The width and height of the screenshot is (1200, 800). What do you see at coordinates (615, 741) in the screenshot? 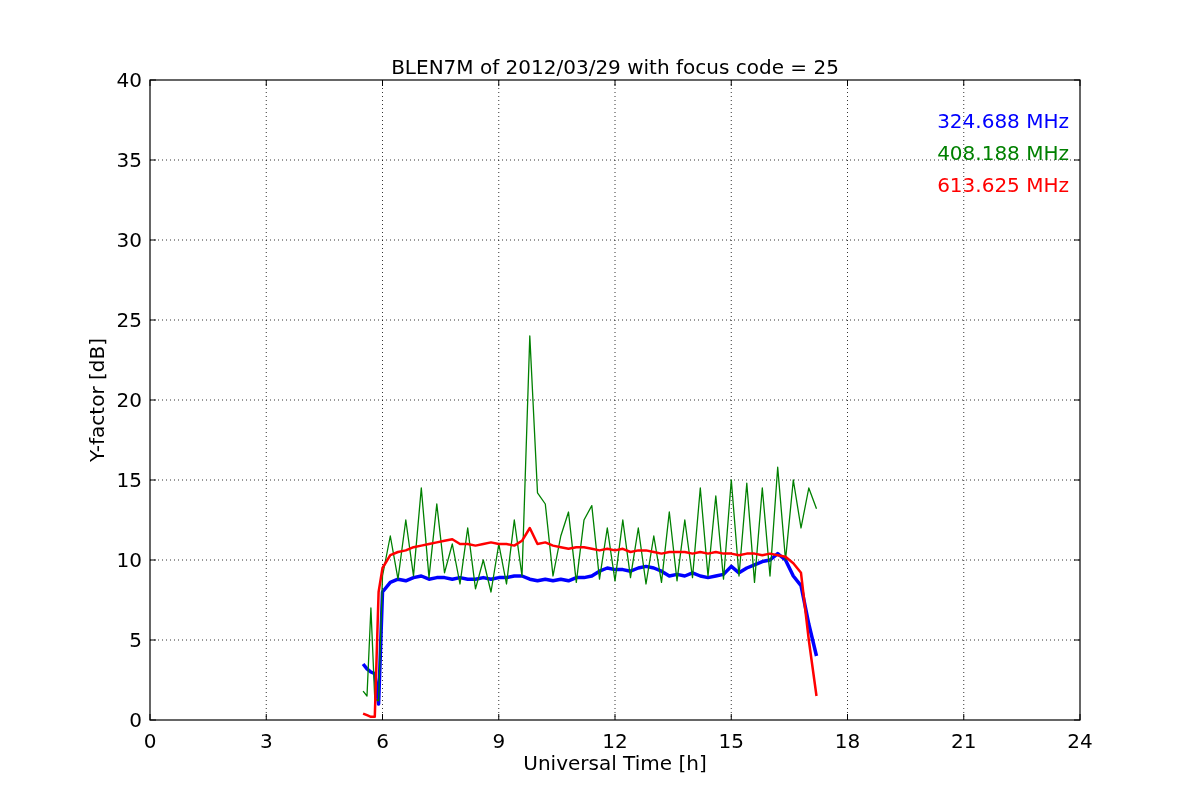
I see `x-tick-label: 12` at bounding box center [615, 741].